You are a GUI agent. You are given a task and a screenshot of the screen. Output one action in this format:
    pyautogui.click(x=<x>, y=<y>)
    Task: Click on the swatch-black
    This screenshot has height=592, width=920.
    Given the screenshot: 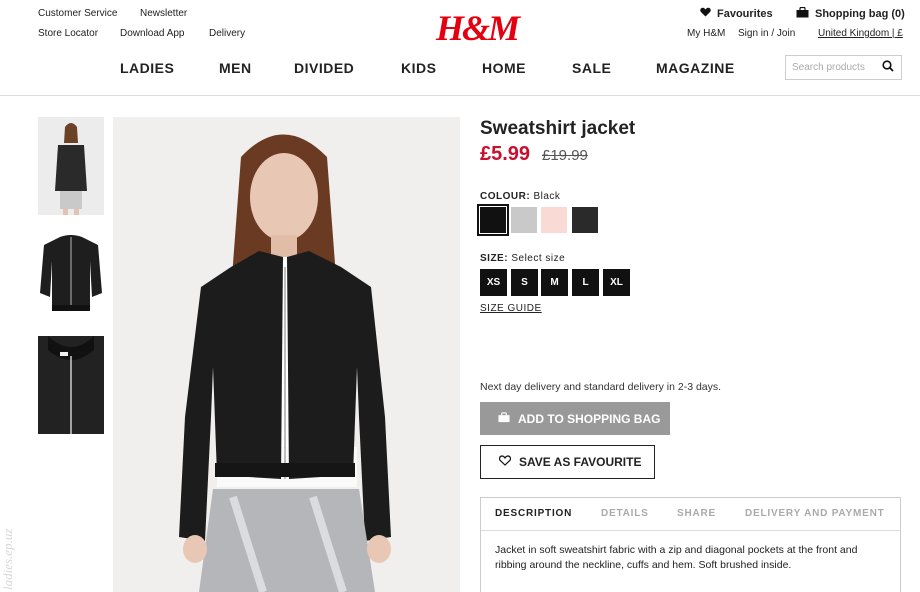 What is the action you would take?
    pyautogui.click(x=493, y=220)
    